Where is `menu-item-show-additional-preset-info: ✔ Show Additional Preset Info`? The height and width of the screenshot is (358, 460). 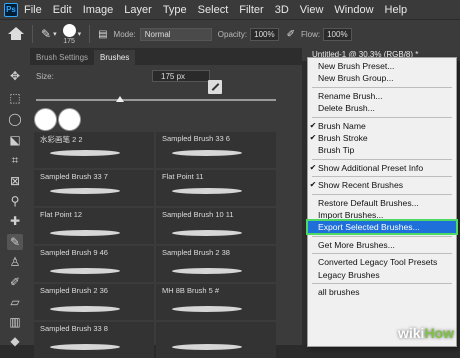 menu-item-show-additional-preset-info: ✔ Show Additional Preset Info is located at coordinates (382, 168).